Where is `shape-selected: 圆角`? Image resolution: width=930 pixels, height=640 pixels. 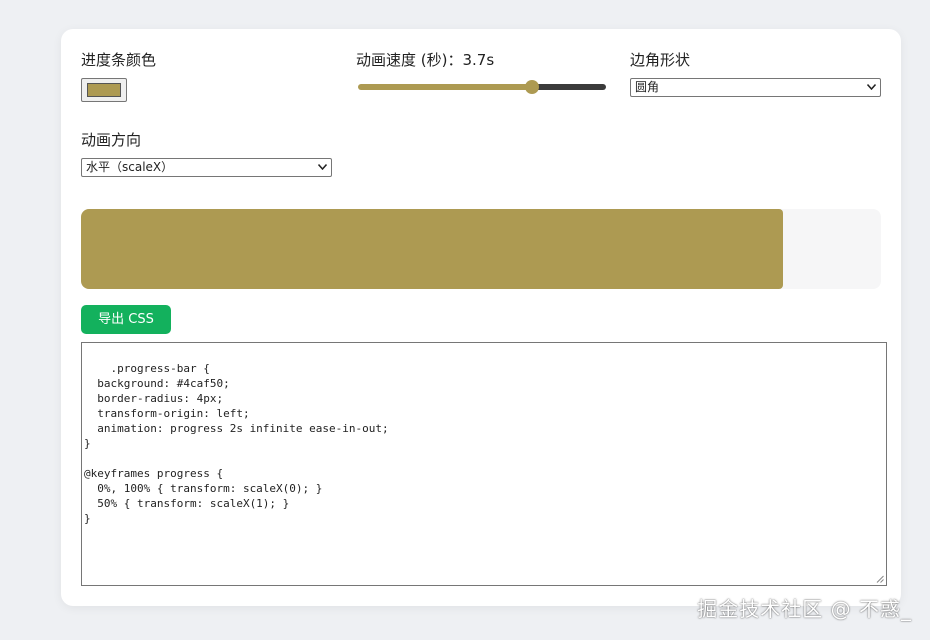 shape-selected: 圆角 is located at coordinates (647, 87).